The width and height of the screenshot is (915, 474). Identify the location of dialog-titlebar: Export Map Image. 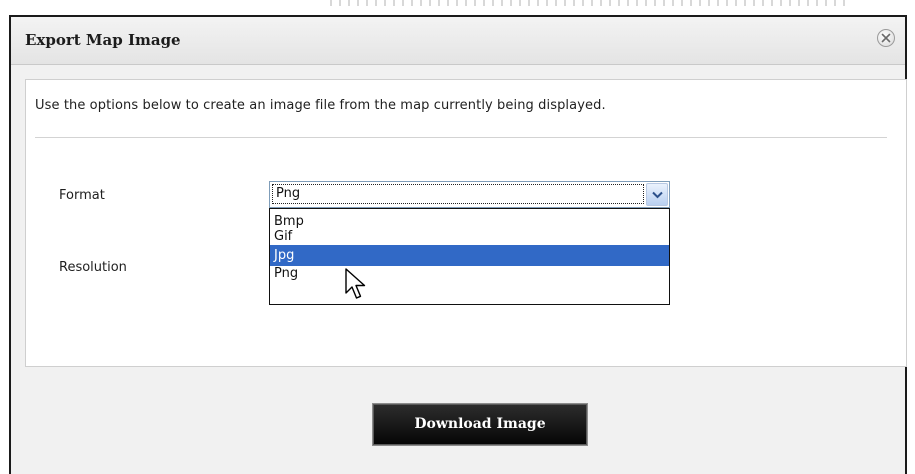
(458, 41).